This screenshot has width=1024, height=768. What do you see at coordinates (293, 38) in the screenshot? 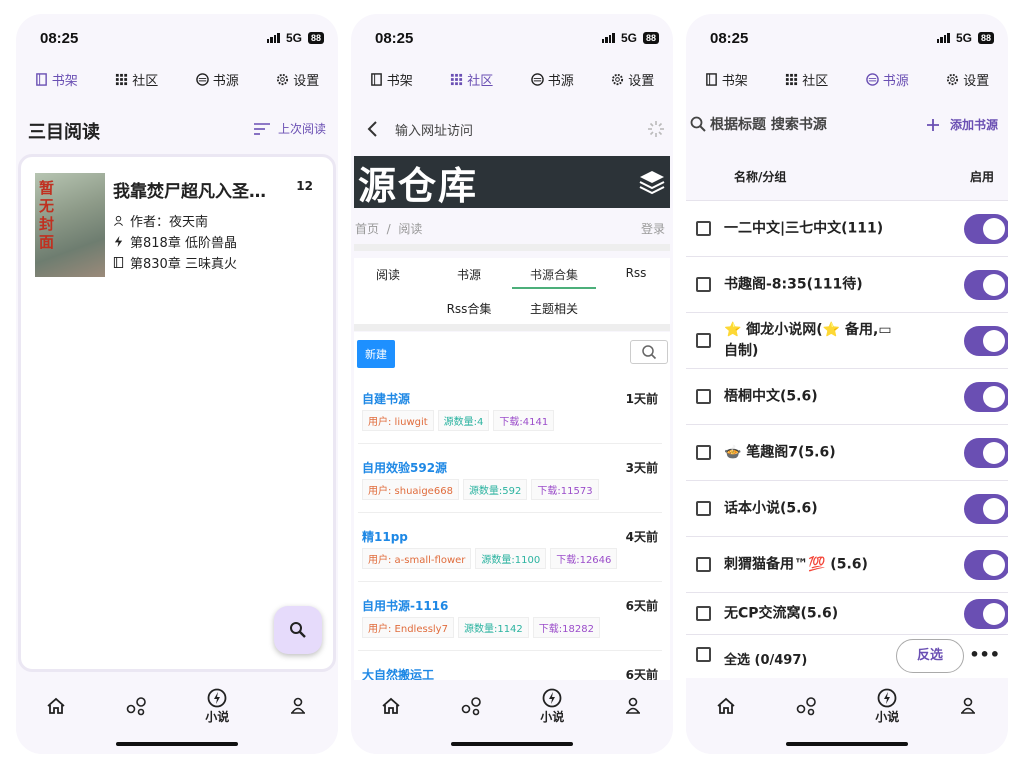
I see `network-label: 5G` at bounding box center [293, 38].